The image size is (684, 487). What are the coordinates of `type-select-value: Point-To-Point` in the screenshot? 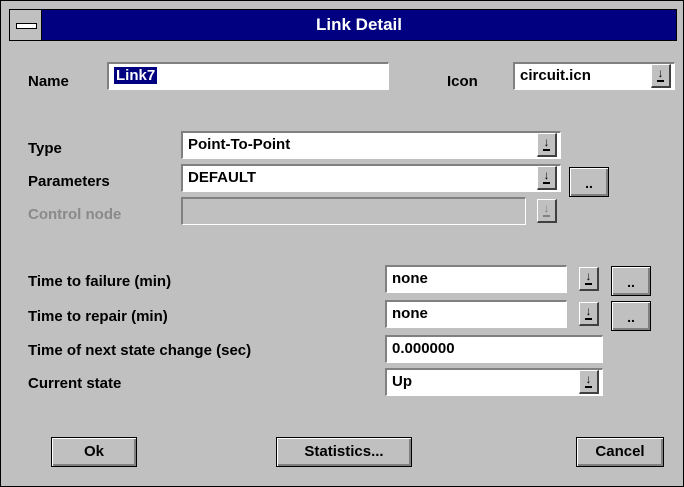 It's located at (239, 144).